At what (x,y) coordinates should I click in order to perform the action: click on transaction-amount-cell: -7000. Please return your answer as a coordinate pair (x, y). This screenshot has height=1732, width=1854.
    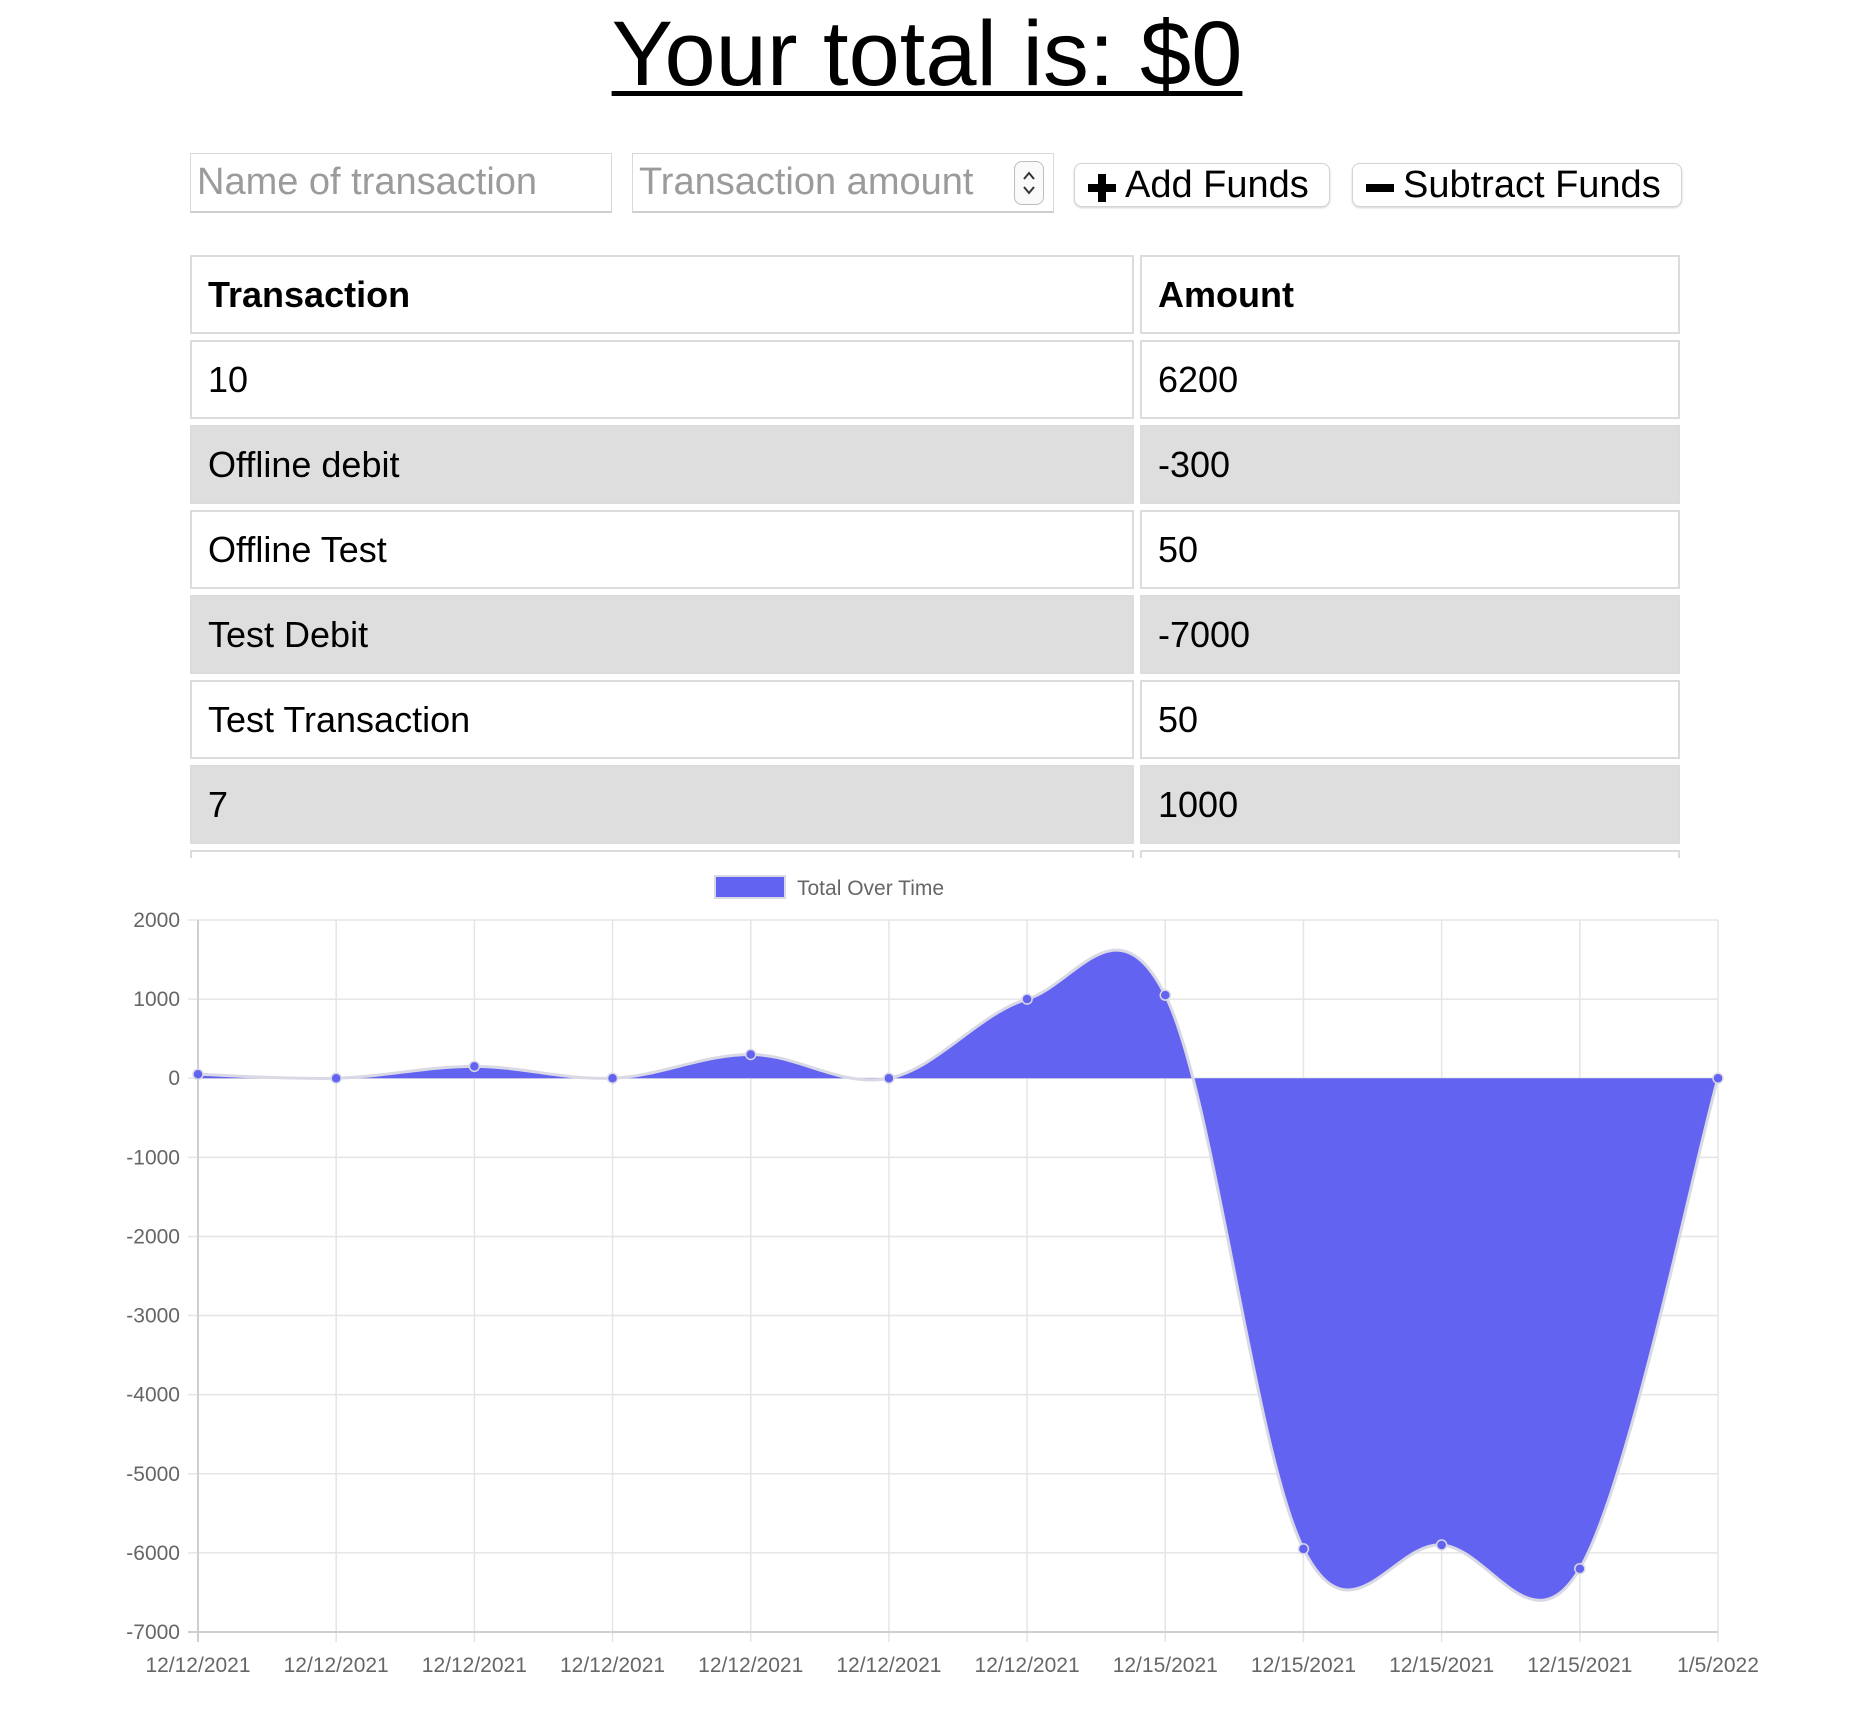
    Looking at the image, I should click on (1410, 634).